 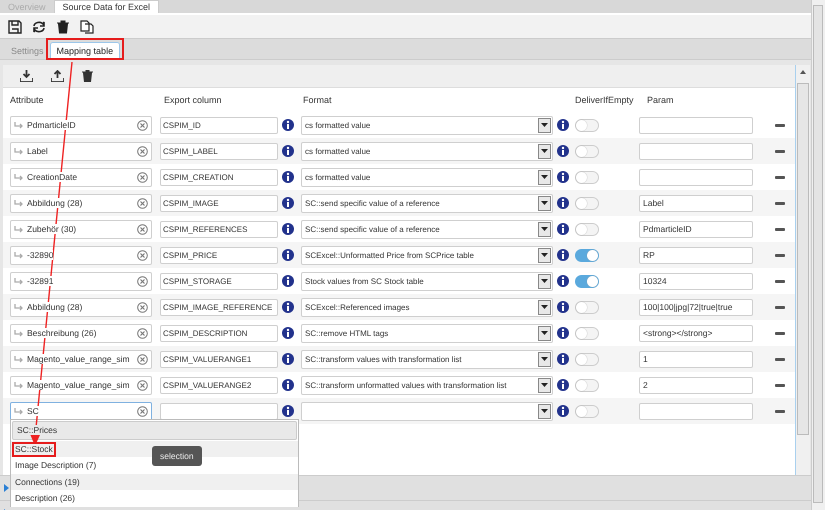 I want to click on format-select: SCExcel::Unformatted Price from SCPrice table, so click(x=427, y=255).